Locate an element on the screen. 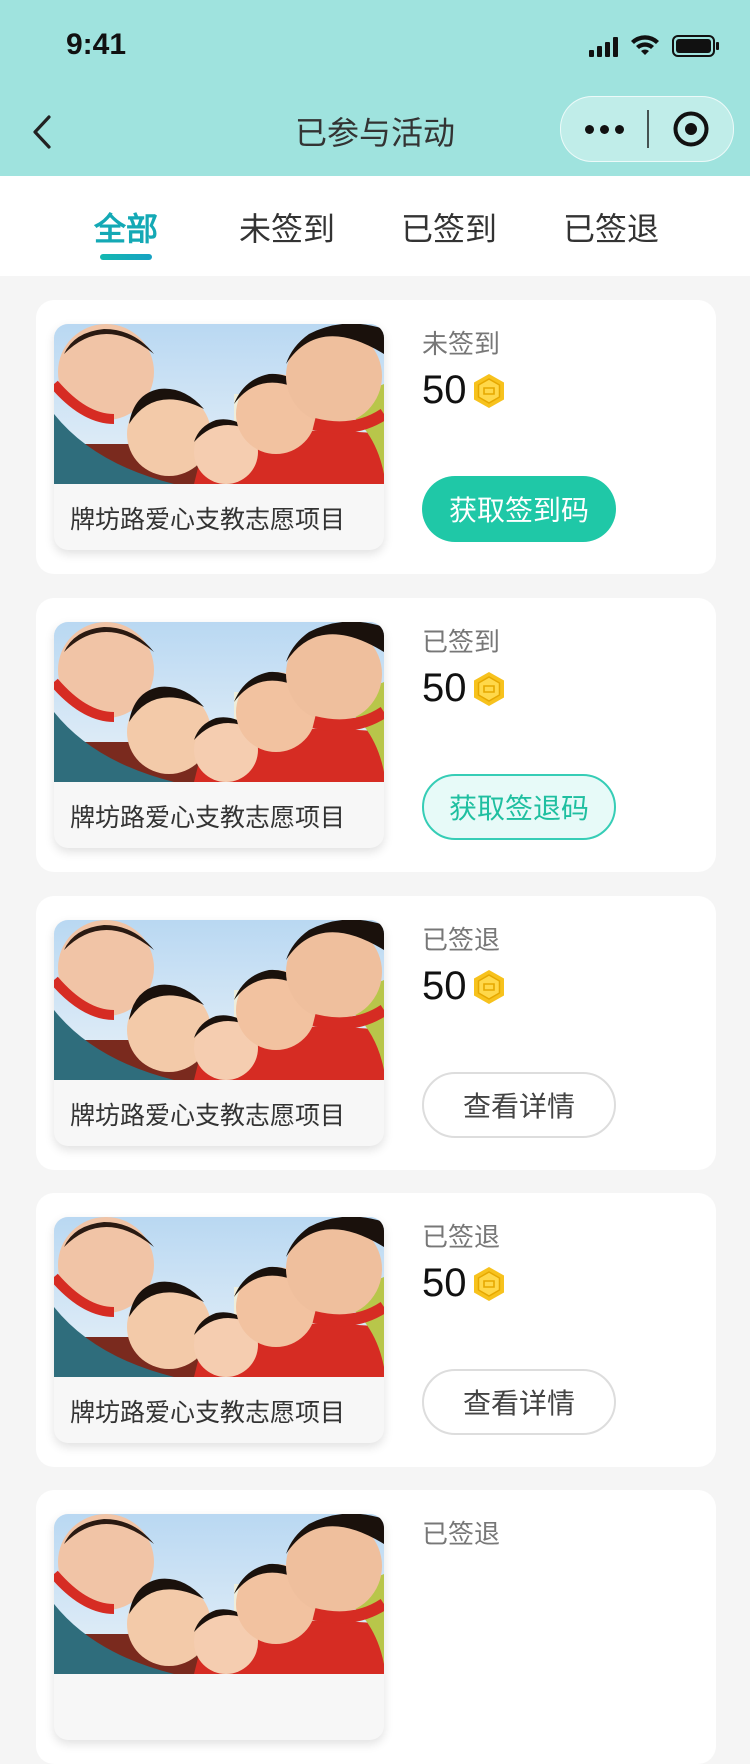 This screenshot has height=1764, width=750. status-icons is located at coordinates (654, 46).